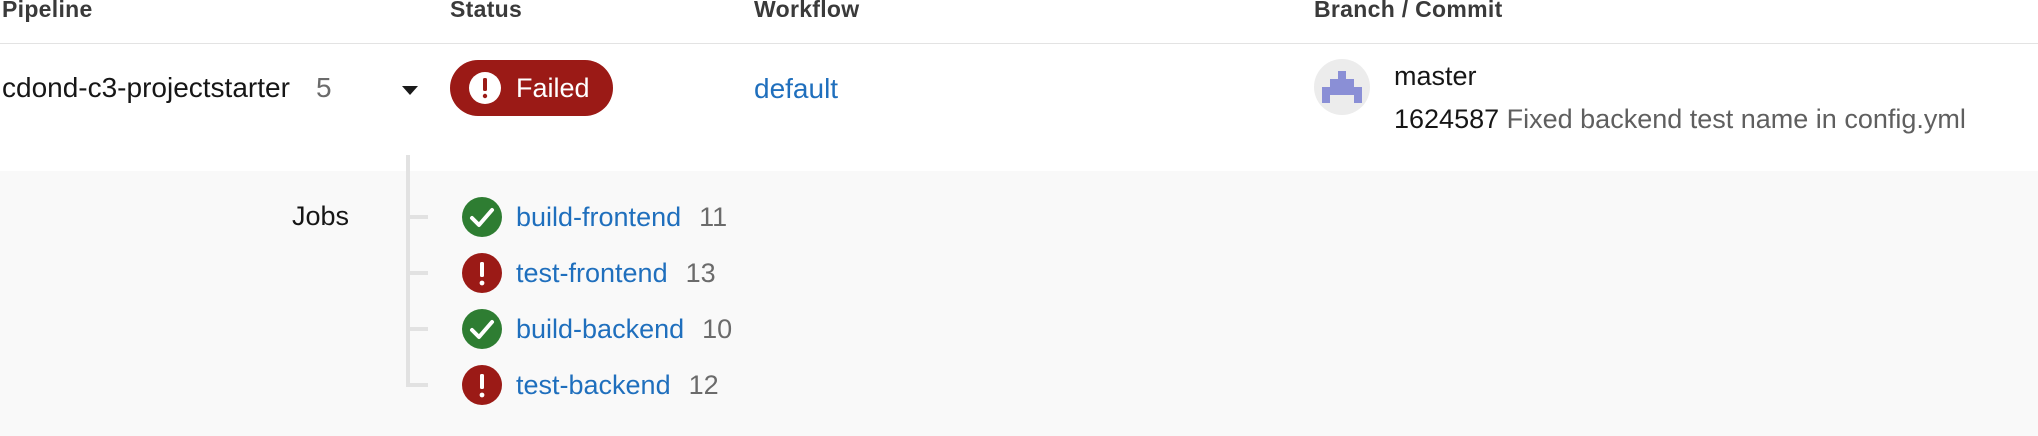 The width and height of the screenshot is (2038, 436). I want to click on job-row: test-backend 12, so click(562, 385).